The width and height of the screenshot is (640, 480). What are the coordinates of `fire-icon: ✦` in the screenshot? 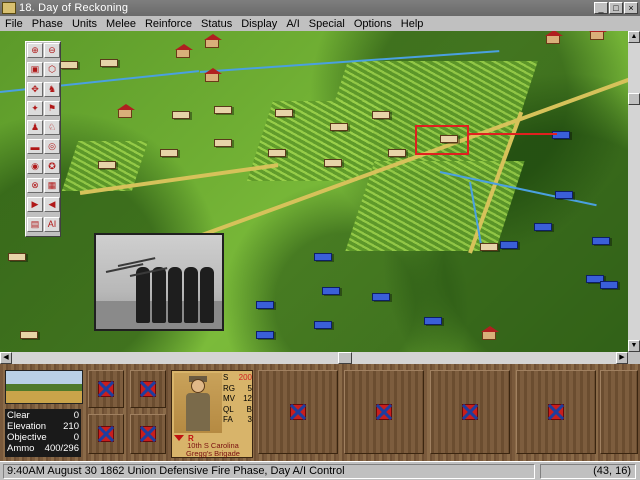 It's located at (35, 108).